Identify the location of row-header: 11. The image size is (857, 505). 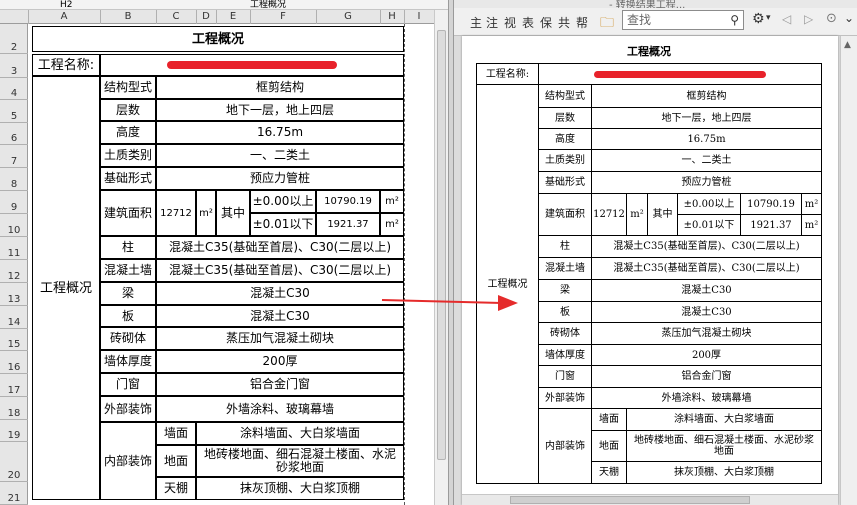
(14, 248).